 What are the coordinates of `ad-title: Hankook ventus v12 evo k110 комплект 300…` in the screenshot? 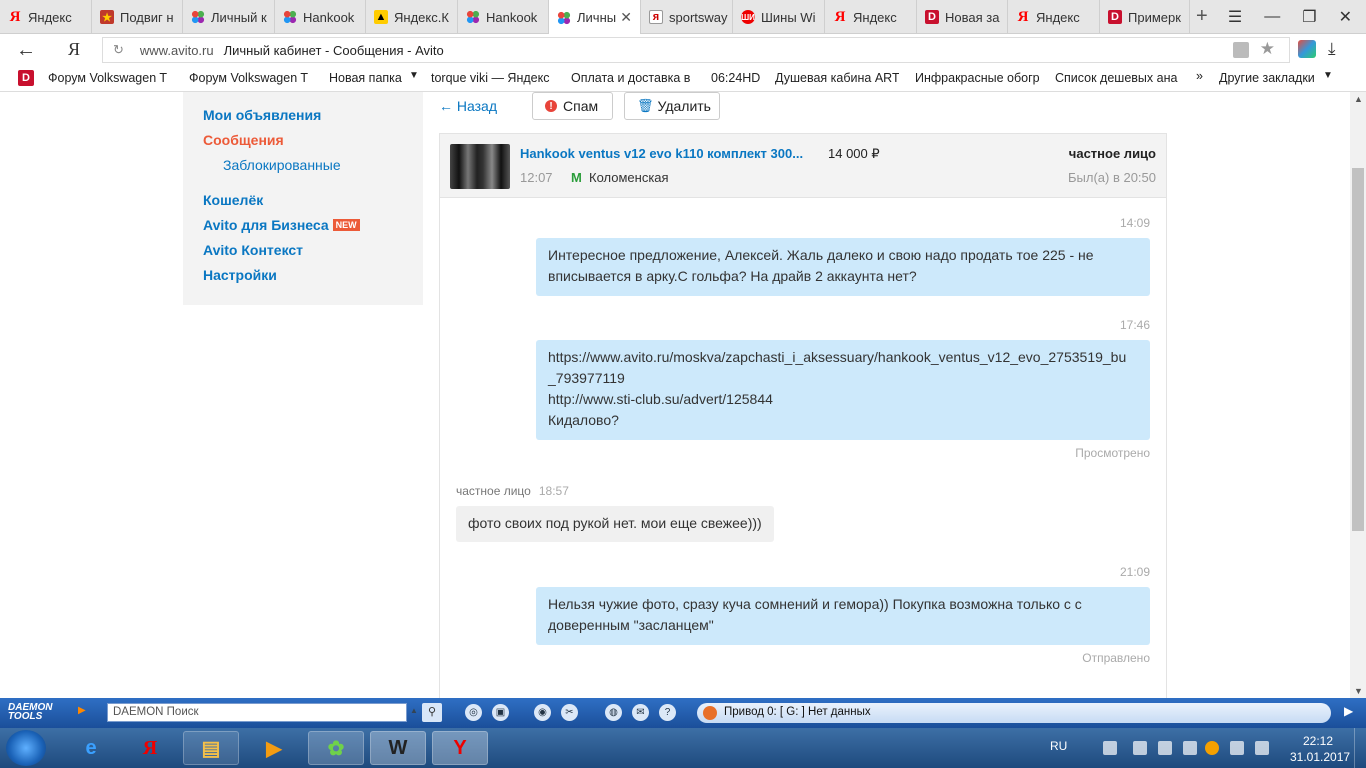 It's located at (665, 153).